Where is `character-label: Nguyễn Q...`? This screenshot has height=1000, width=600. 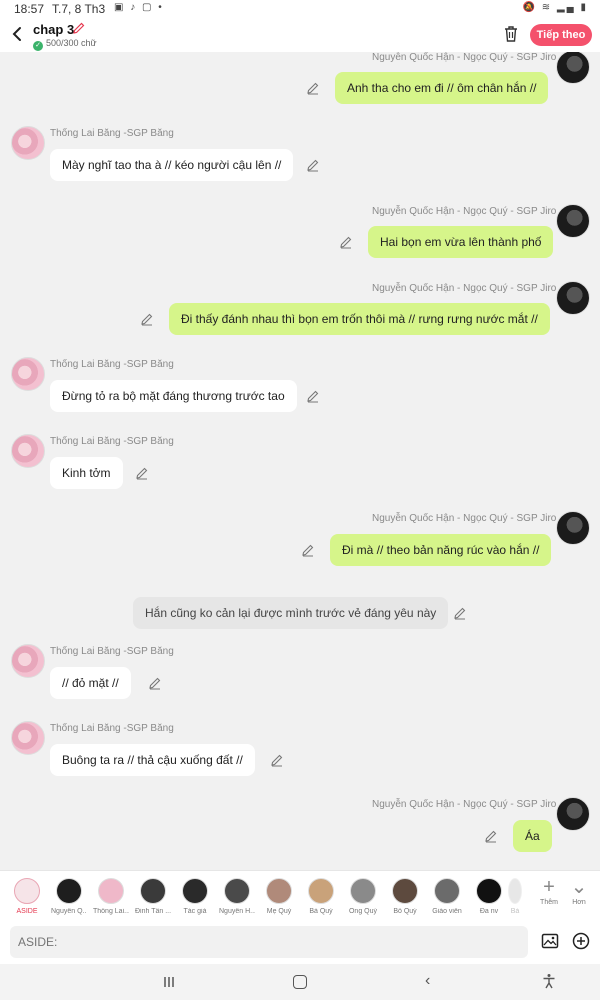 character-label: Nguyễn Q... is located at coordinates (69, 911).